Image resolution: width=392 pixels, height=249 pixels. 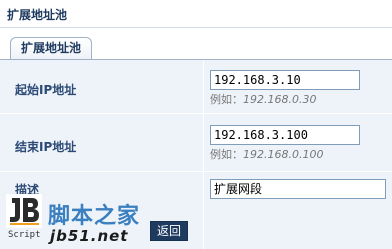 I want to click on watermark-domain: jb51.net, so click(x=89, y=236).